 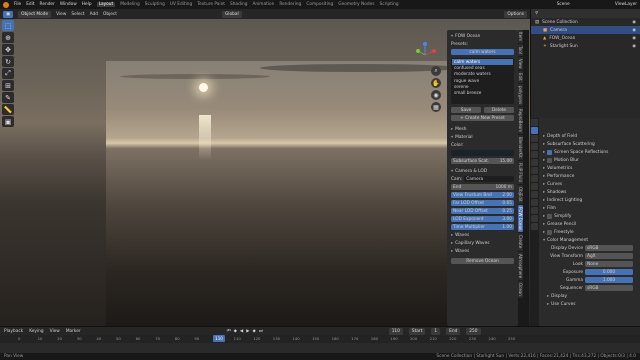 I want to click on preset-dropdown: calm waters, so click(x=482, y=52).